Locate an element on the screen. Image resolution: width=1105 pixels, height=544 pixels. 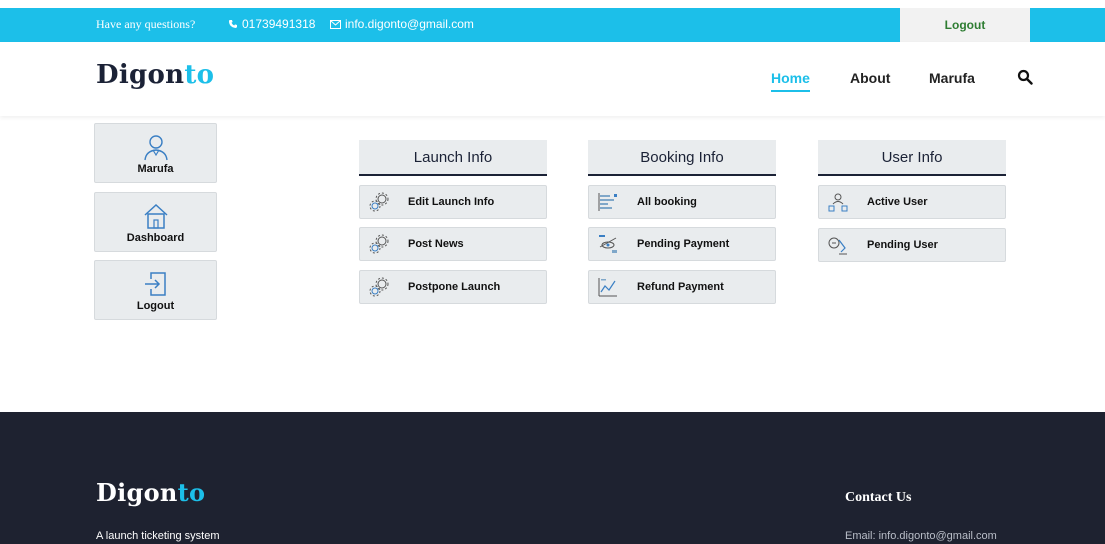
sidebar-dashboard-button: Dashboard is located at coordinates (155, 222).